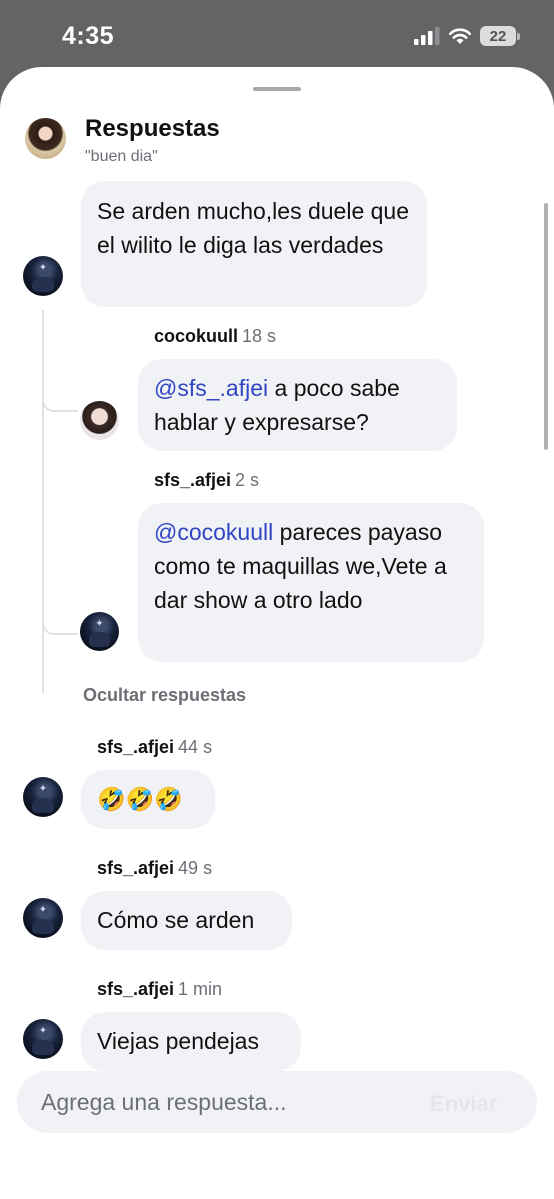 The image size is (554, 1199). What do you see at coordinates (88, 36) in the screenshot?
I see `status-time: 4:35` at bounding box center [88, 36].